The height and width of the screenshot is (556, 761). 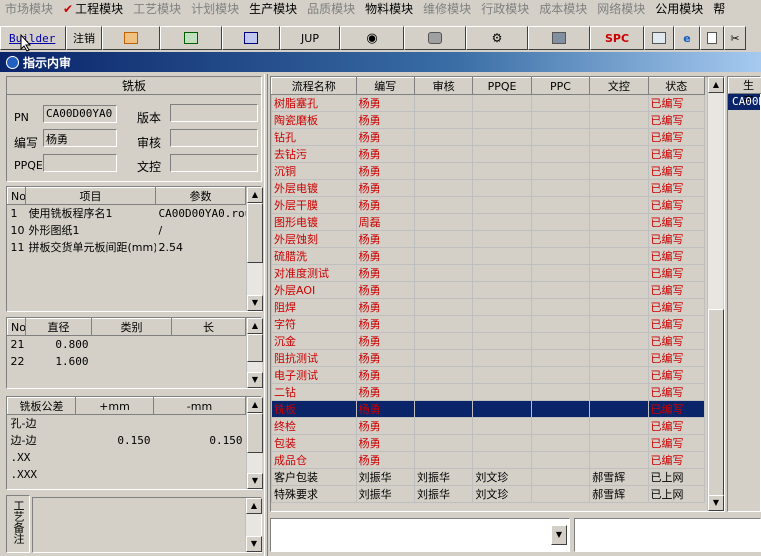 What do you see at coordinates (488, 188) in the screenshot?
I see `table-row: 外层电镀 杨勇 已编写` at bounding box center [488, 188].